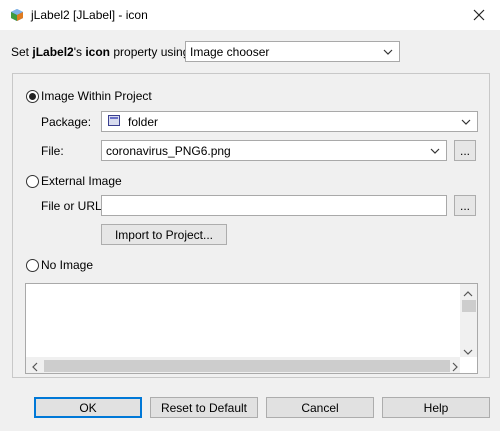  I want to click on property-prefix: Set, so click(22, 52).